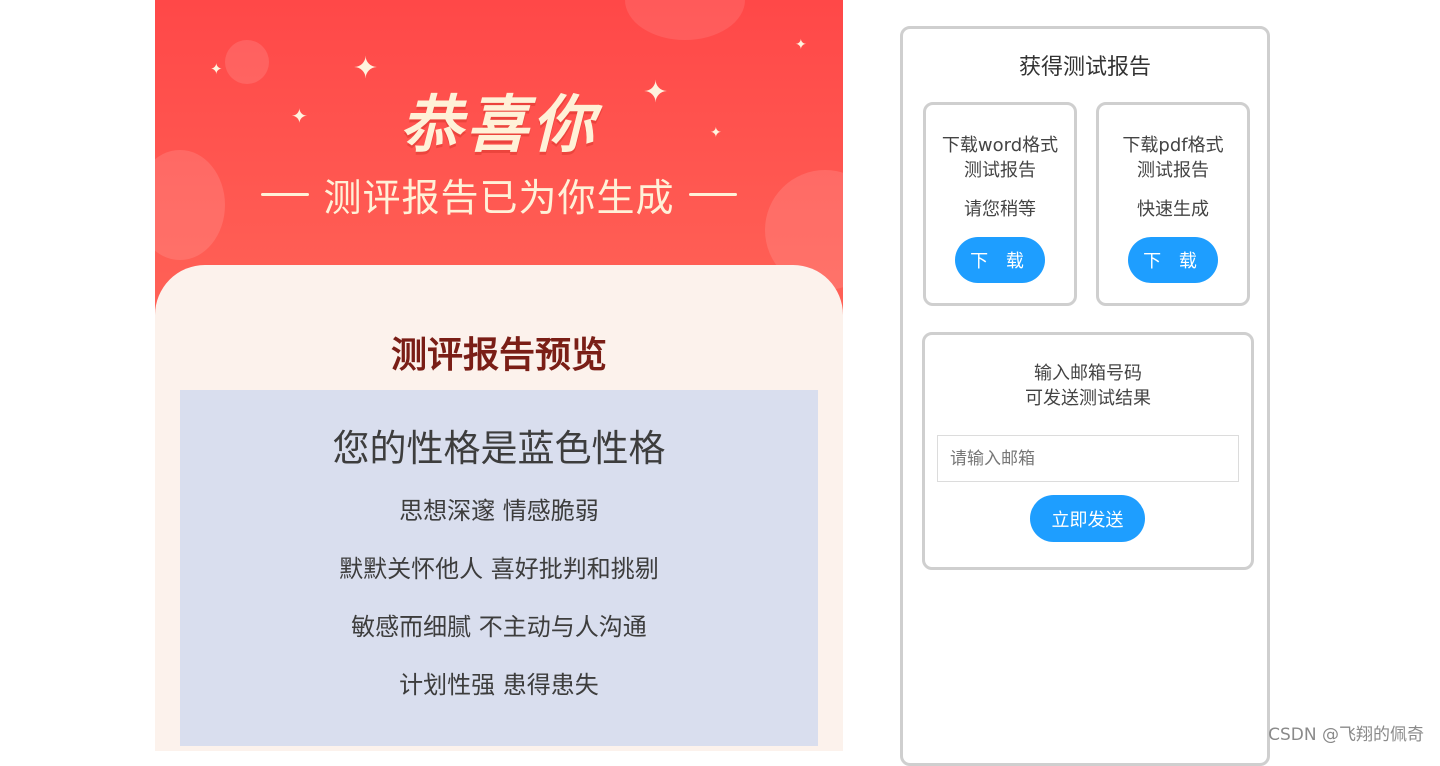 This screenshot has height=766, width=1440. I want to click on pdf-status: 快速生成, so click(1173, 209).